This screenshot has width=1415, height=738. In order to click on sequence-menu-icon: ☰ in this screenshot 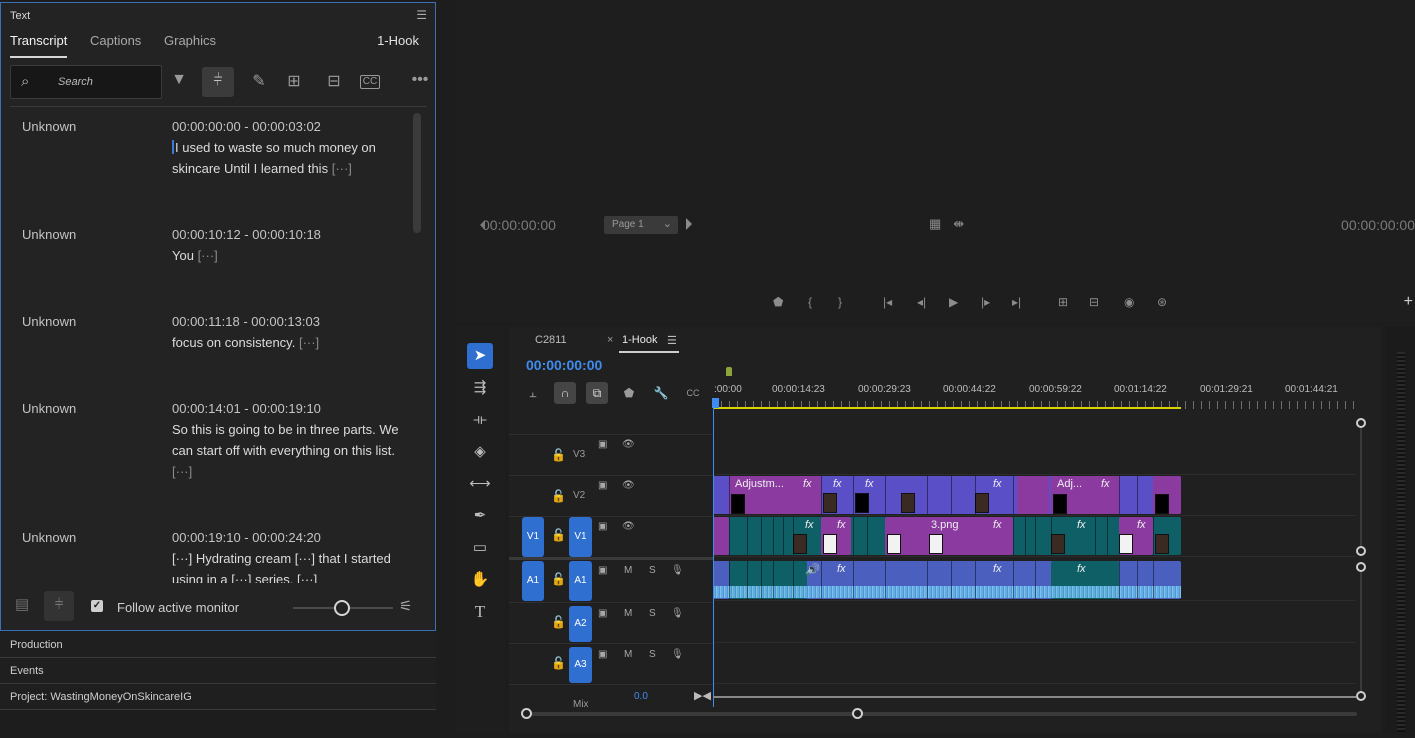, I will do `click(672, 340)`.